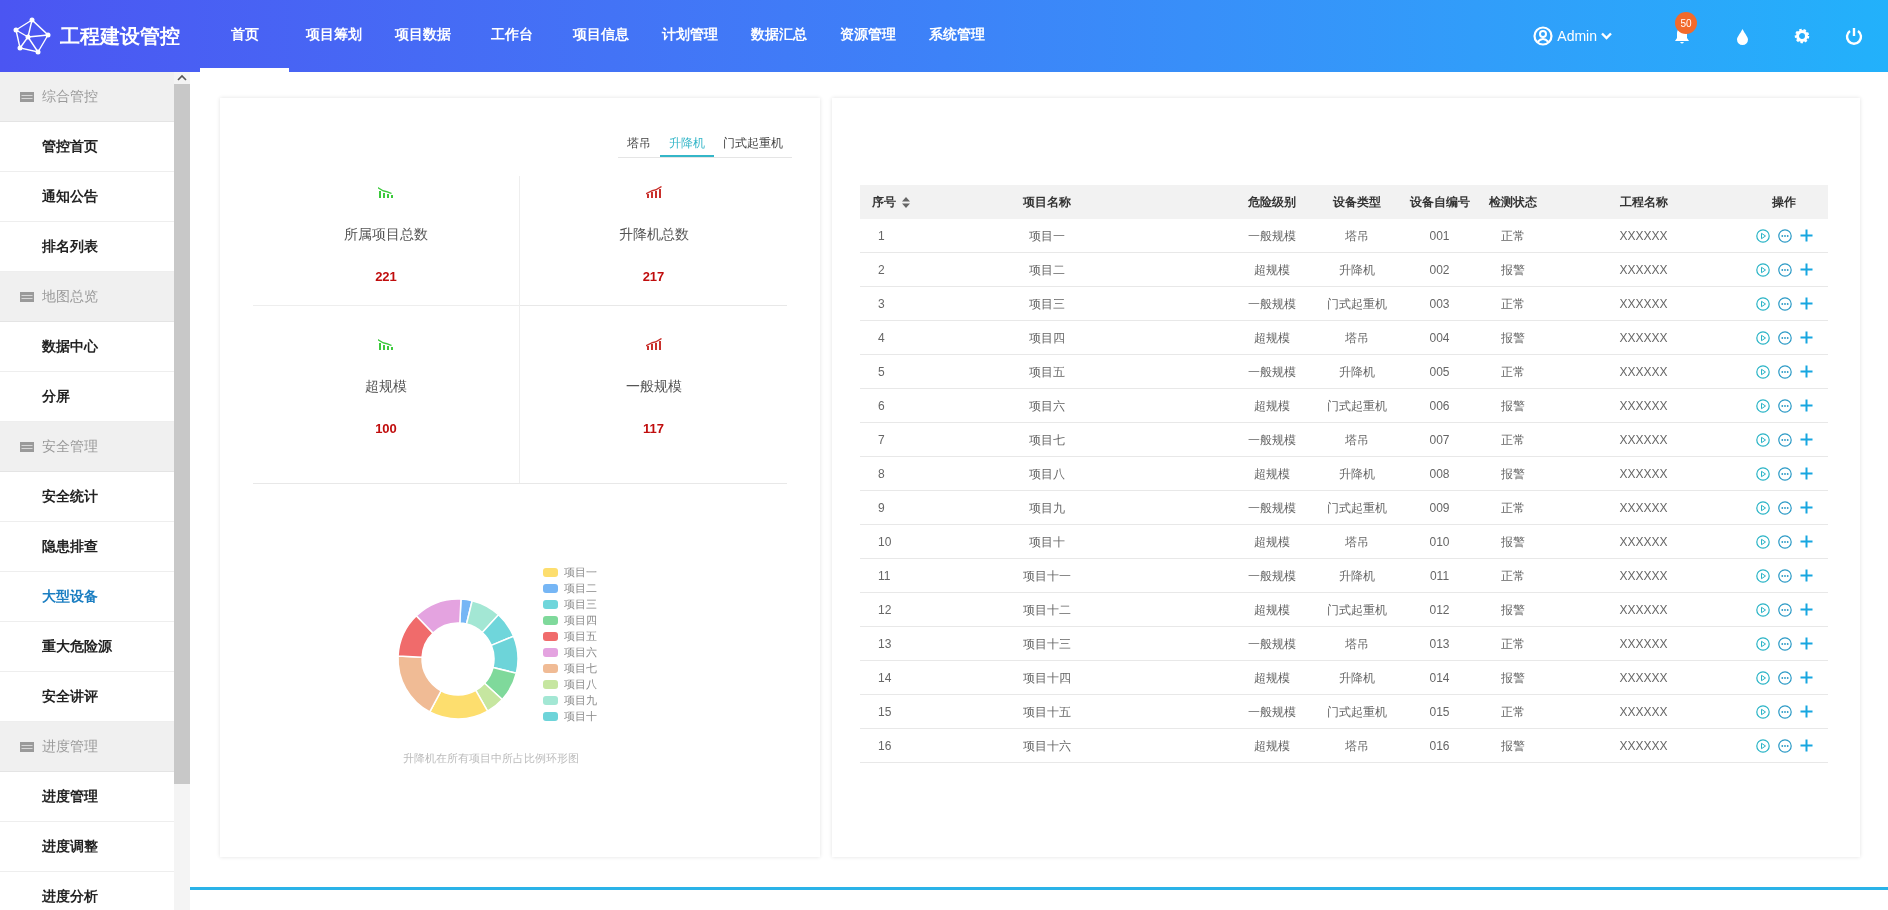 This screenshot has width=1888, height=910. Describe the element at coordinates (182, 491) in the screenshot. I see `sidebar-scrollbar` at that location.